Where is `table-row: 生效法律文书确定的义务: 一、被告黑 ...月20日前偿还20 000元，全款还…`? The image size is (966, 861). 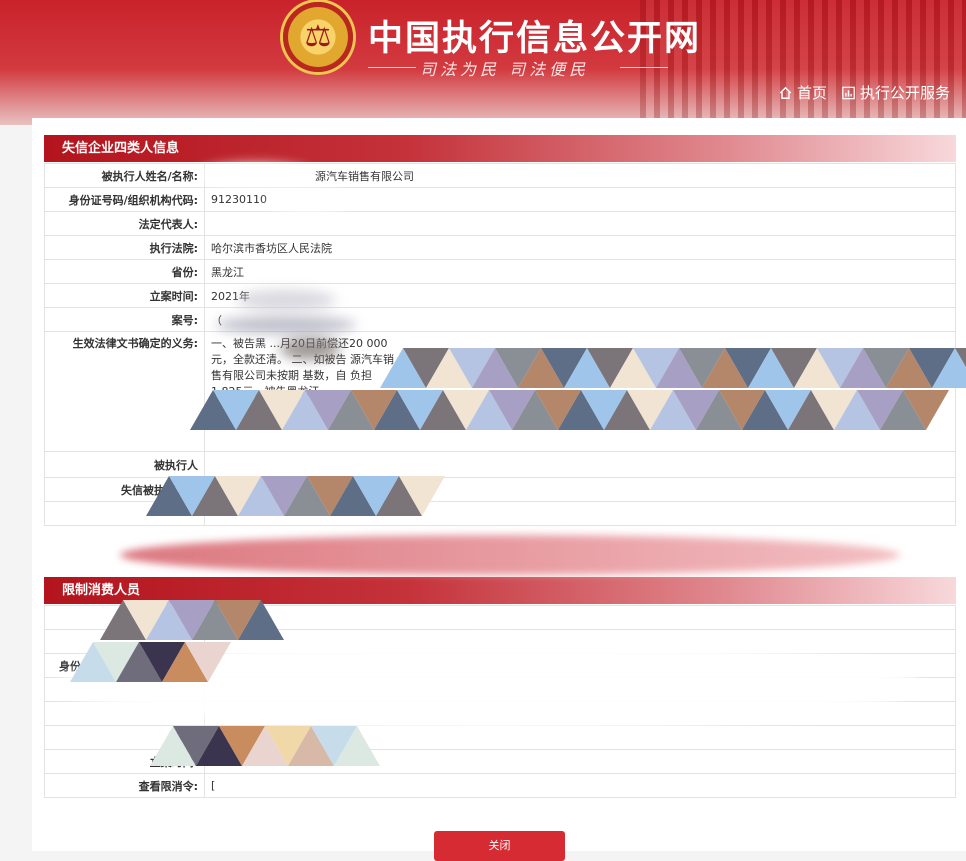 table-row: 生效法律文书确定的义务: 一、被告黑 ...月20日前偿还20 000元，全款还… is located at coordinates (500, 391).